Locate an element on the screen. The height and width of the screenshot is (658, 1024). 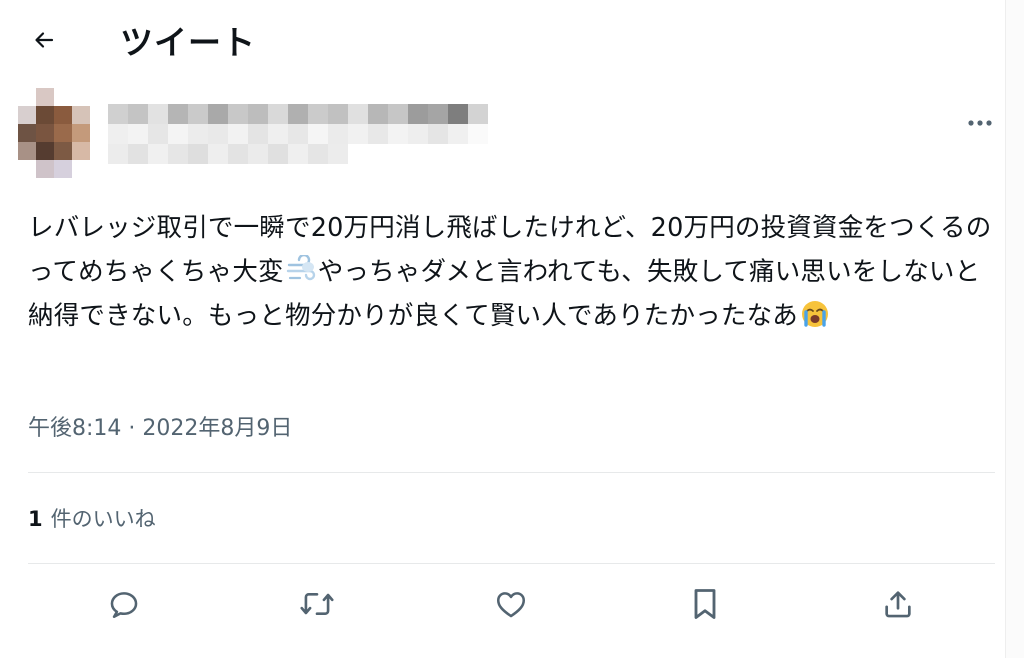
bookmark-button is located at coordinates (705, 604).